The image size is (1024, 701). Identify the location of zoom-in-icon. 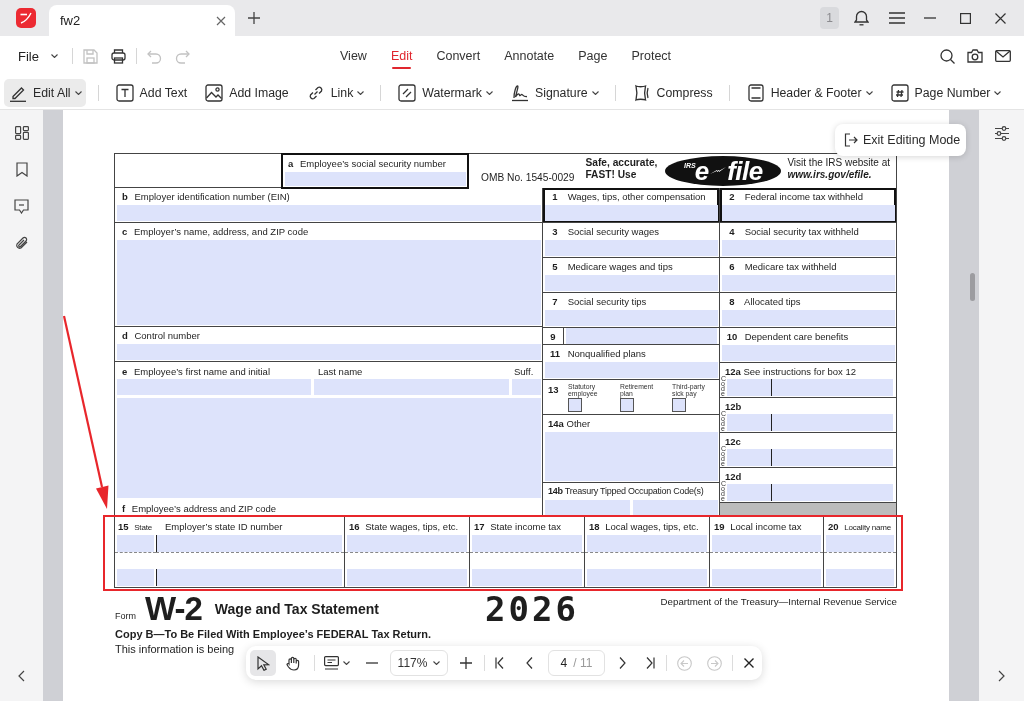
(466, 663).